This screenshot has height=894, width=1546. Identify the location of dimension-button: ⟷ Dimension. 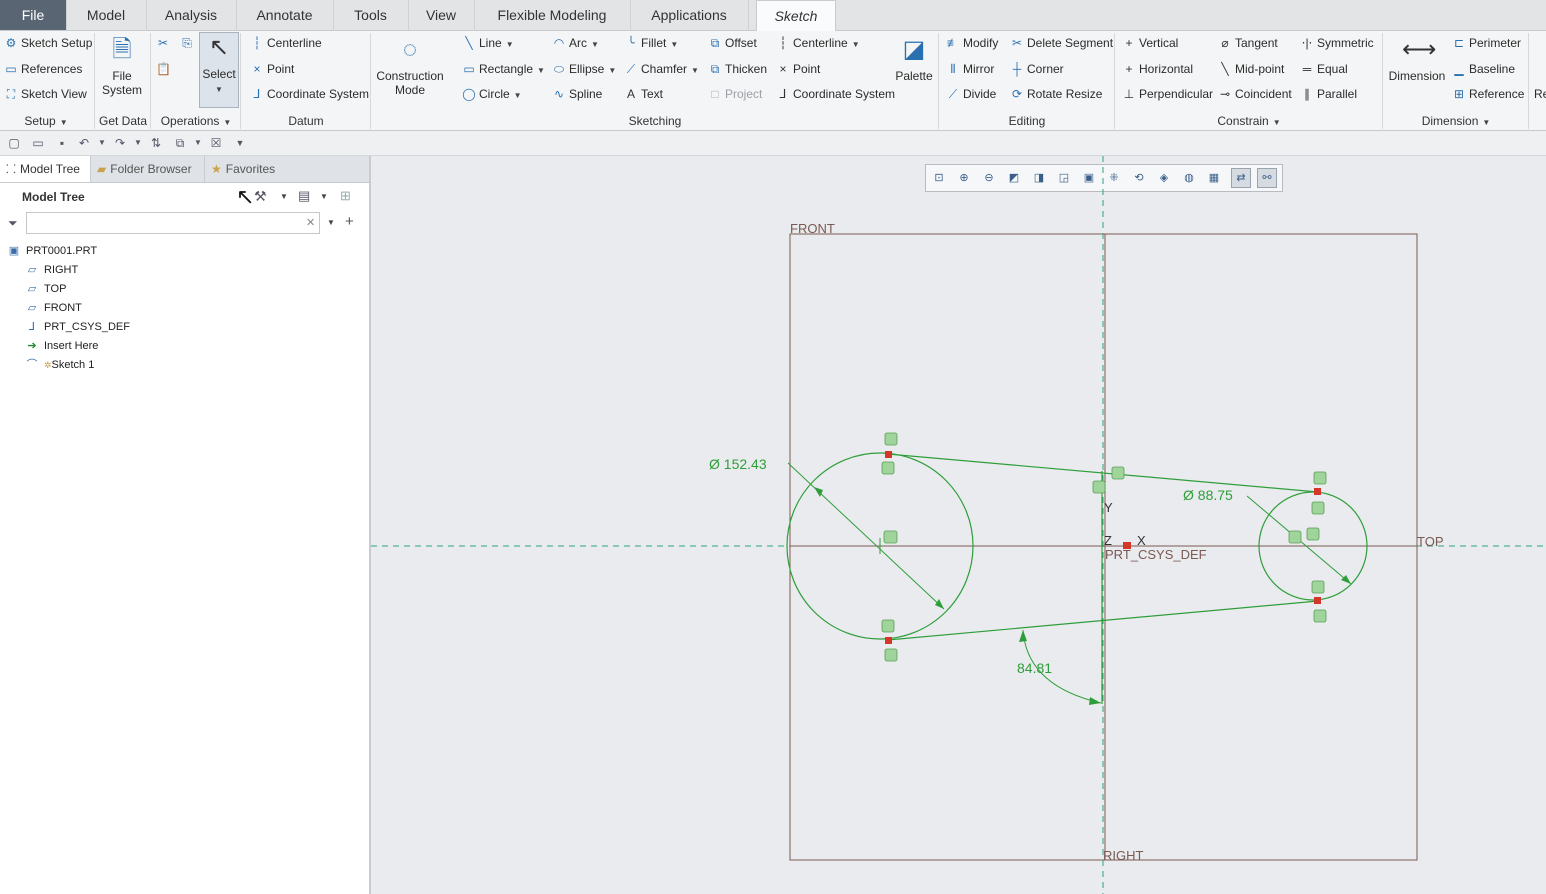
(1417, 59).